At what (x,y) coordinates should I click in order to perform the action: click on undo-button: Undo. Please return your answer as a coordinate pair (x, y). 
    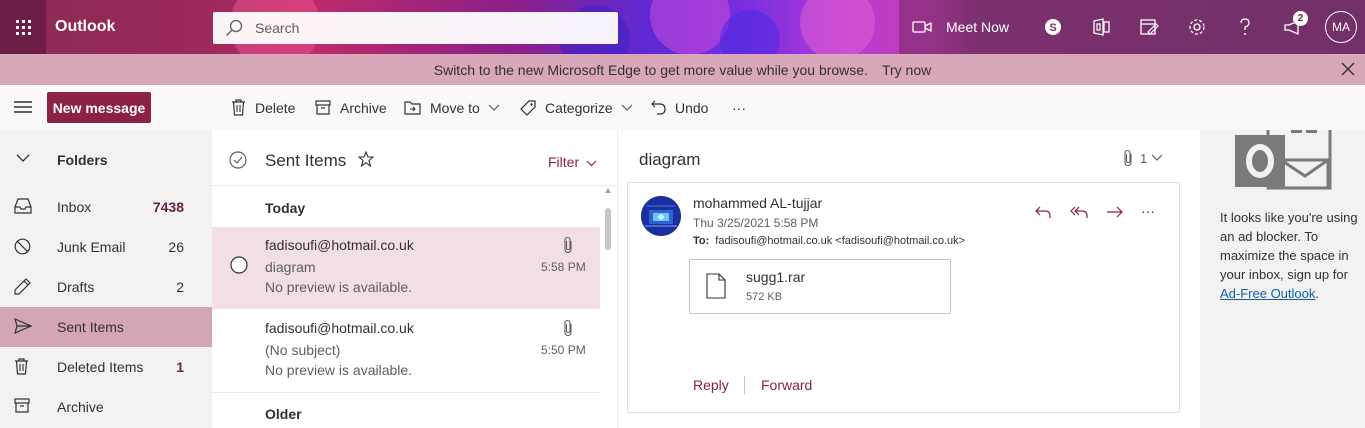
    Looking at the image, I should click on (679, 107).